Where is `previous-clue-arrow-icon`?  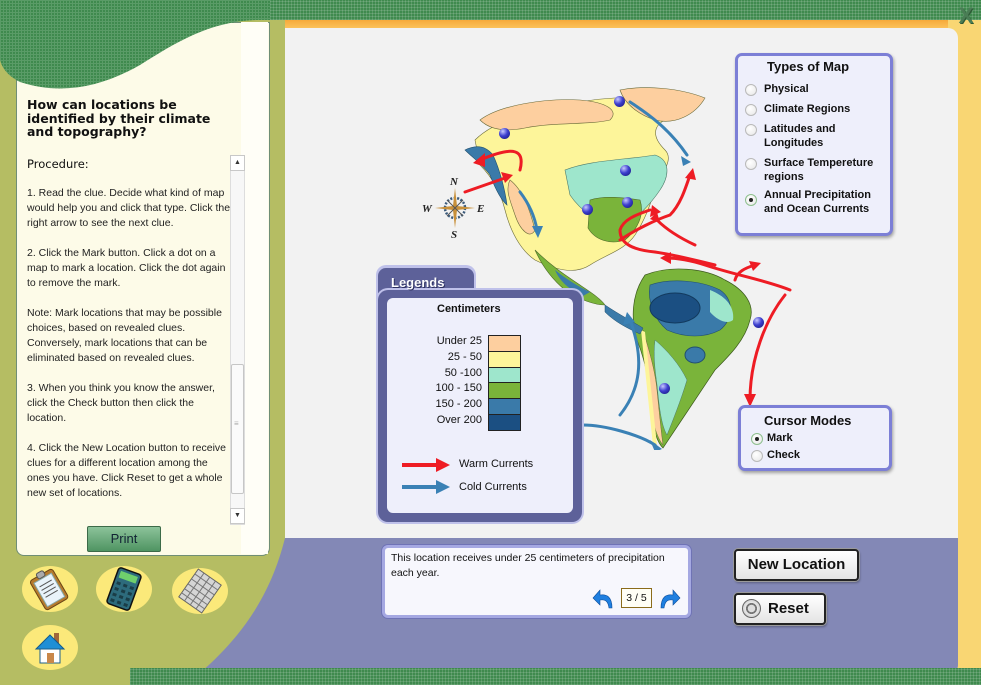
previous-clue-arrow-icon is located at coordinates (604, 598).